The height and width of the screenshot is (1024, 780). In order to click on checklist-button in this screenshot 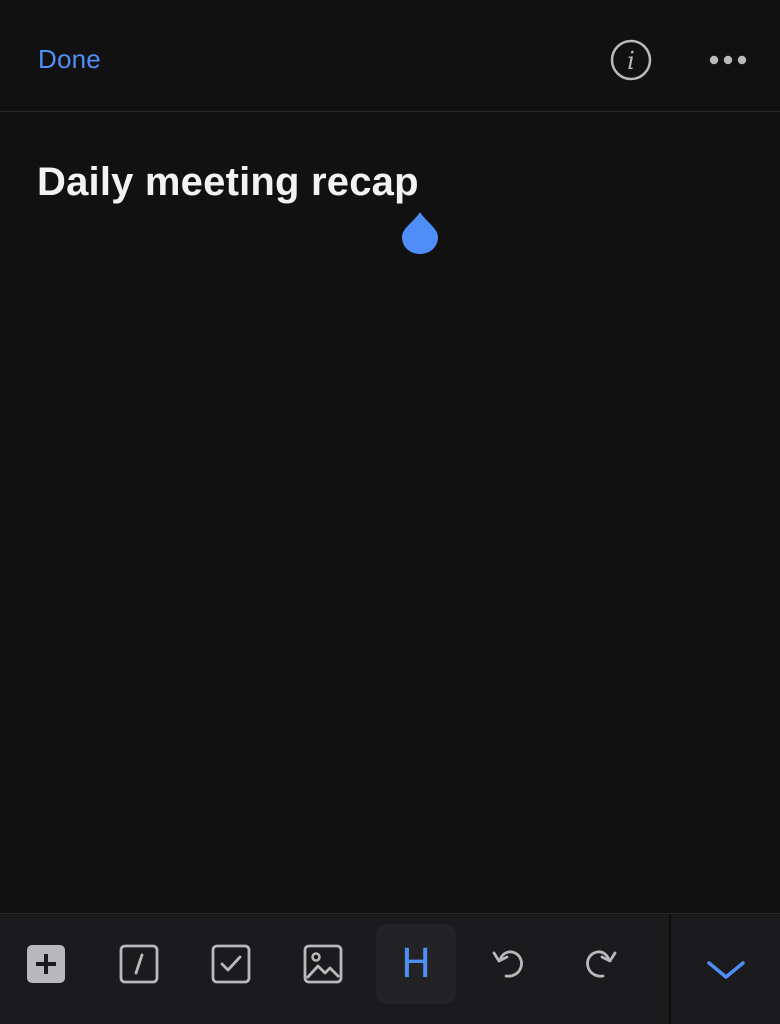, I will do `click(231, 964)`.